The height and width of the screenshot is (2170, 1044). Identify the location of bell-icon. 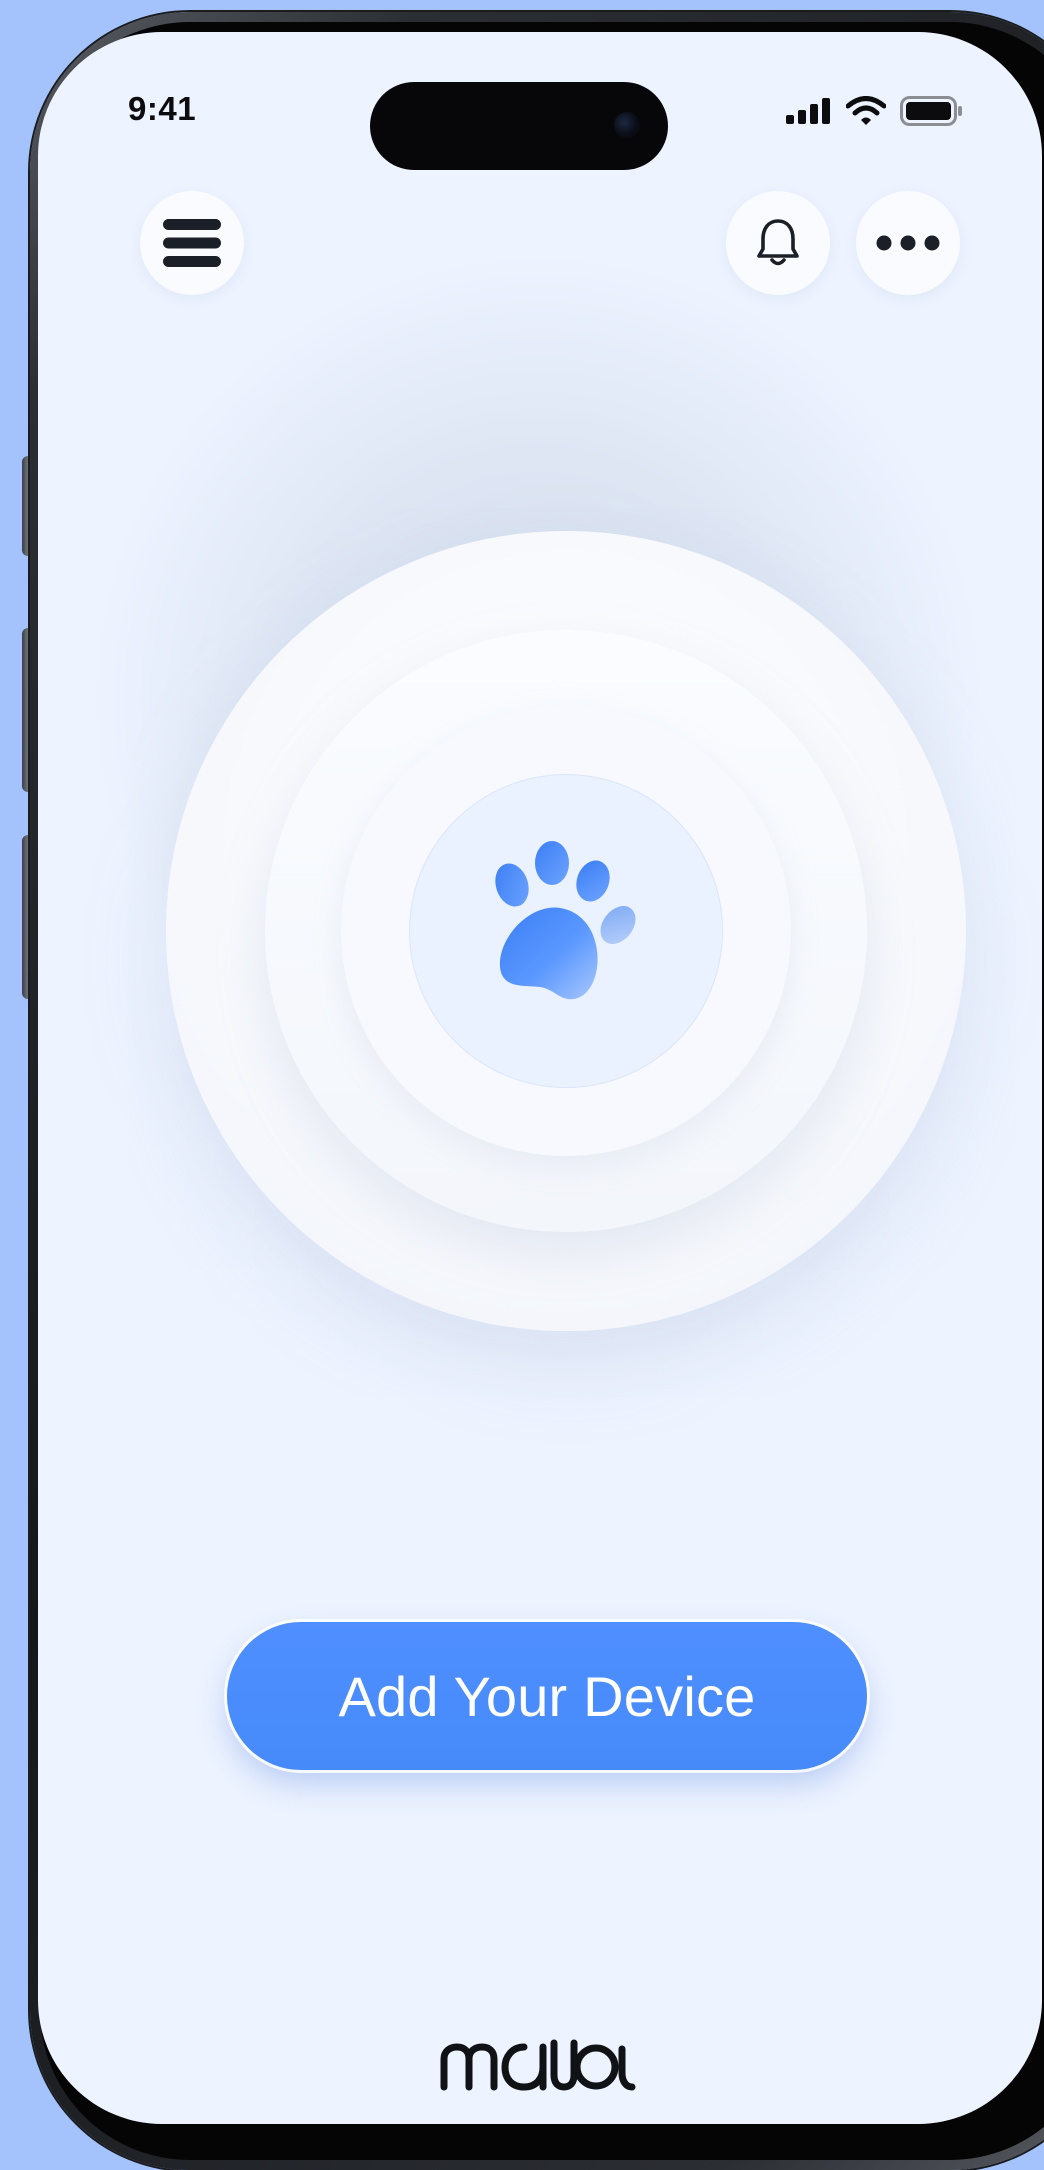
(778, 242).